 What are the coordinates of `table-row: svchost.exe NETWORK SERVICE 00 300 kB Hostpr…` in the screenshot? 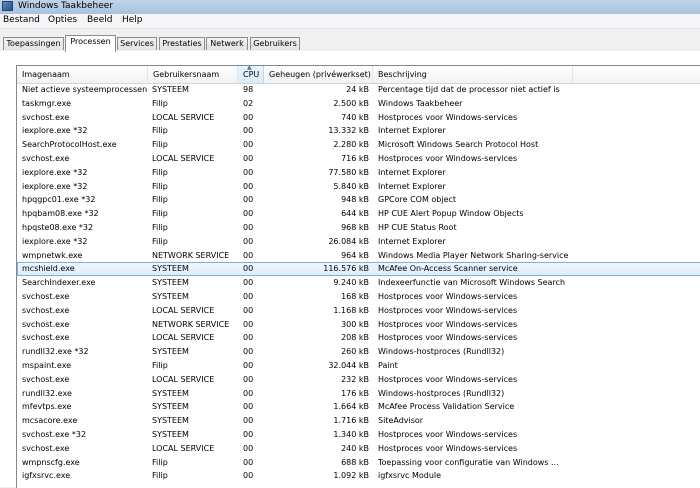 It's located at (358, 325).